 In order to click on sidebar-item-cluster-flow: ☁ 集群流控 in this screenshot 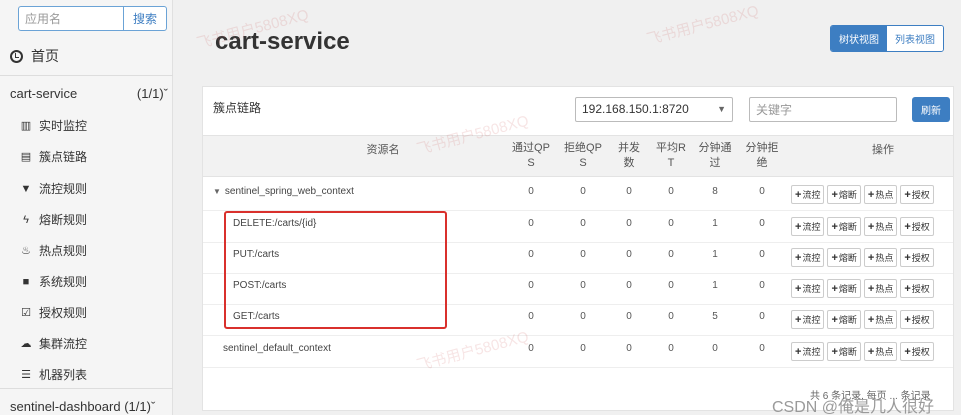, I will do `click(54, 343)`.